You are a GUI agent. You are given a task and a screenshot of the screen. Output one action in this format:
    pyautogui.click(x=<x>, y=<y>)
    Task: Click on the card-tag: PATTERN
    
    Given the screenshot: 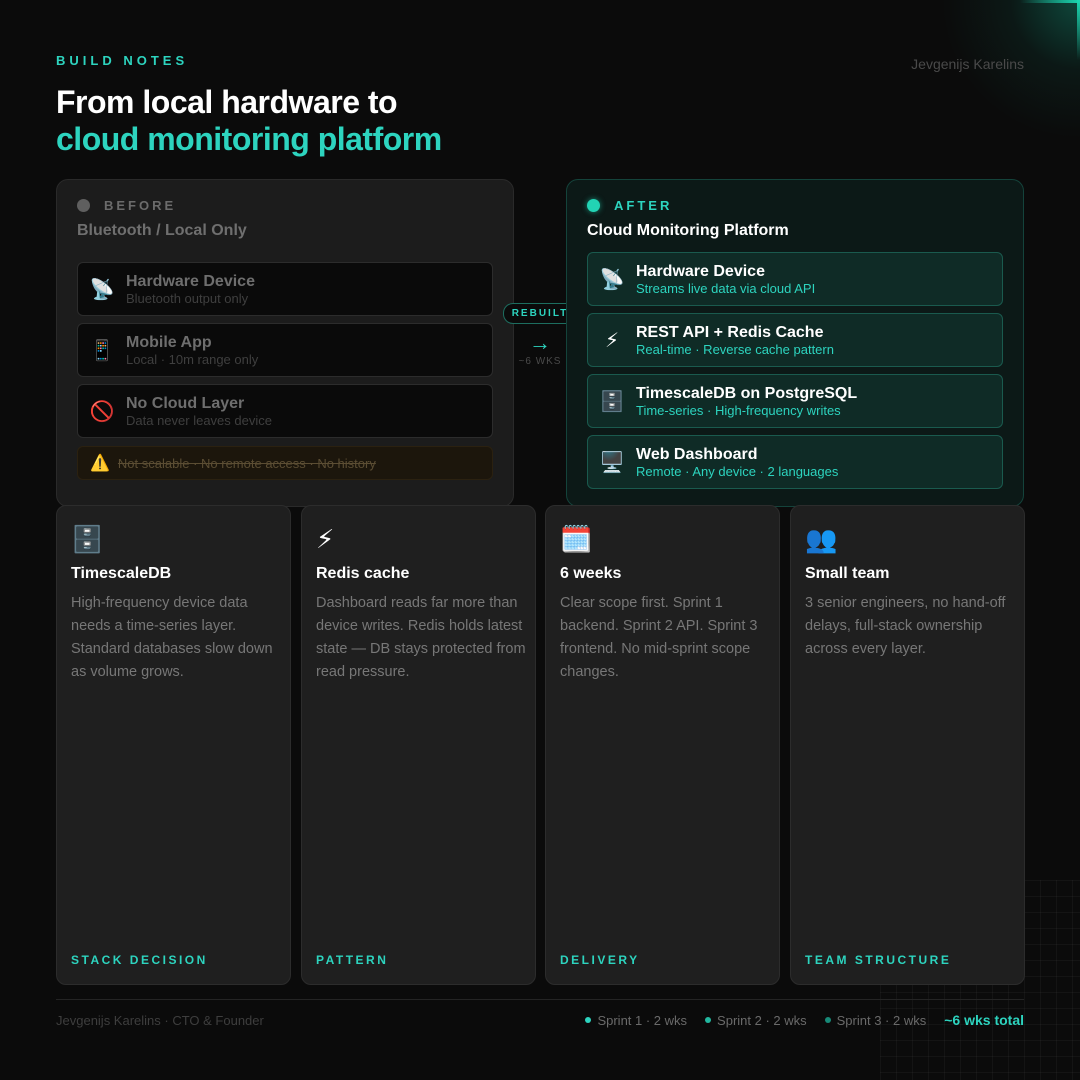 What is the action you would take?
    pyautogui.click(x=352, y=960)
    